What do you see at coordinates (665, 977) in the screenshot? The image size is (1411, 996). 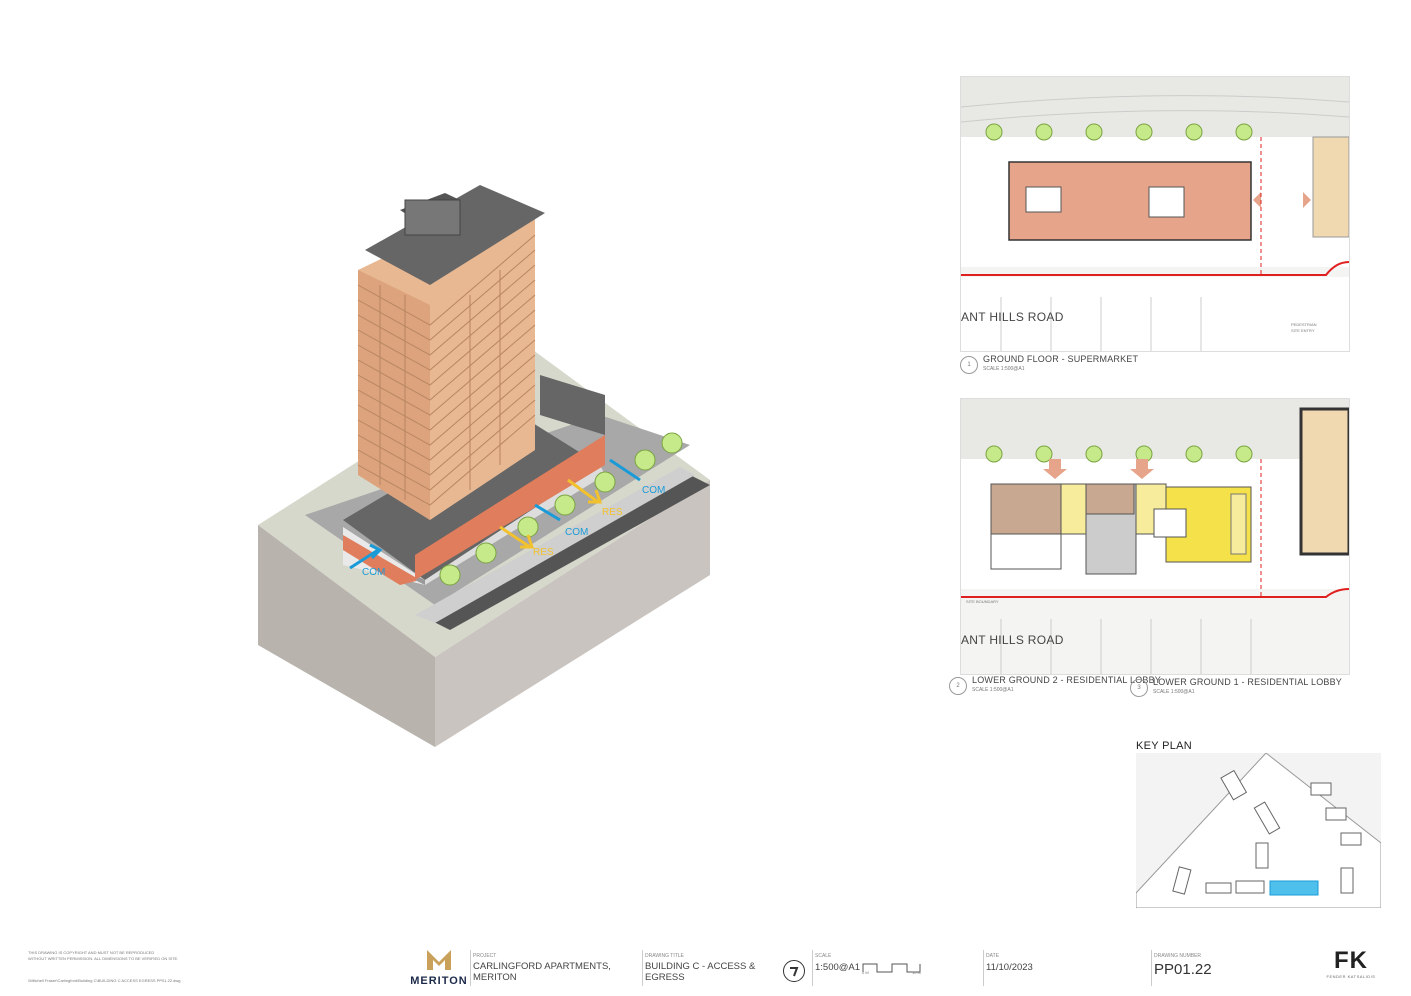 I see `drawing-title-line-2: EGRESS` at bounding box center [665, 977].